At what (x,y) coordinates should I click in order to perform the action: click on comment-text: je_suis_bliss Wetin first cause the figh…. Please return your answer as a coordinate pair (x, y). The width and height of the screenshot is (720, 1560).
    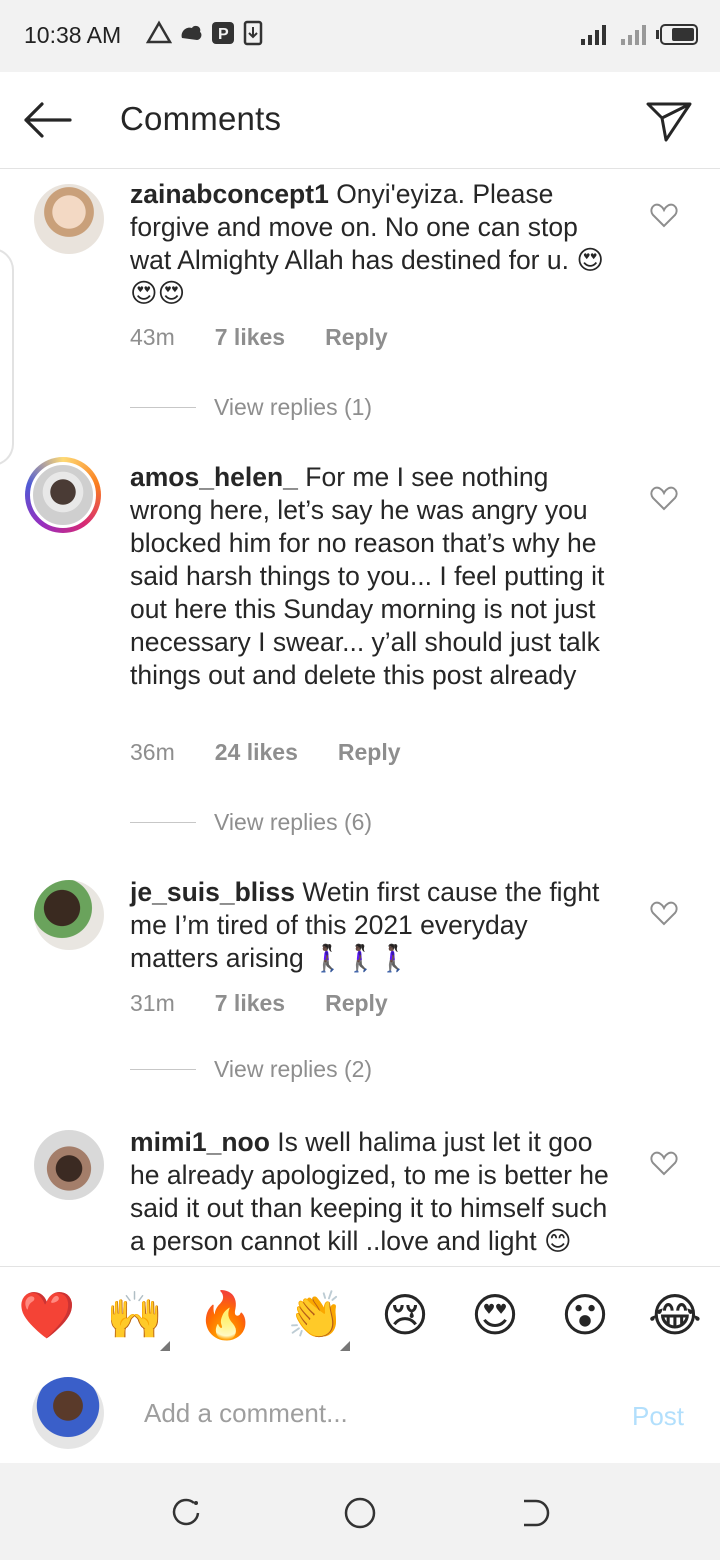
    Looking at the image, I should click on (375, 925).